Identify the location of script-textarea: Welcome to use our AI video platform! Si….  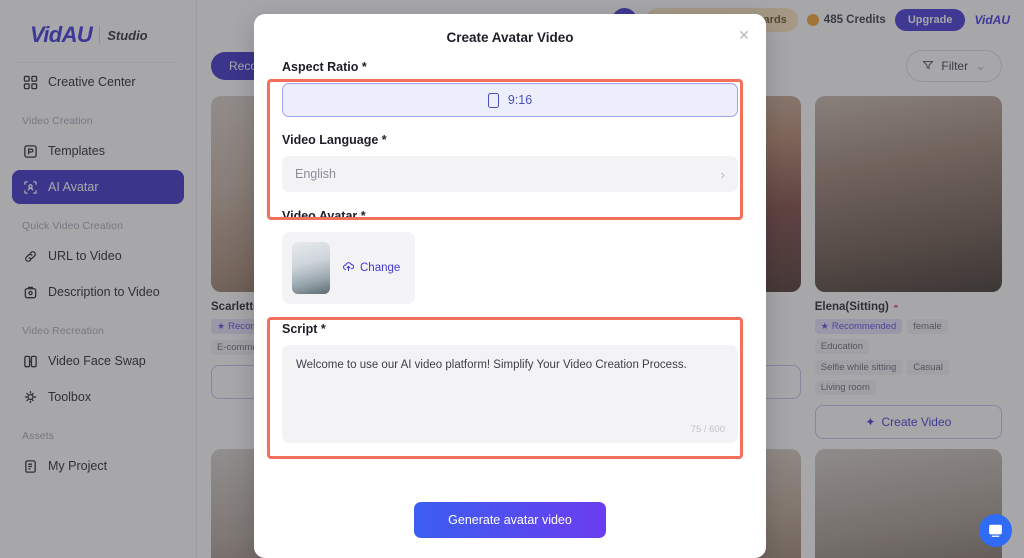
(510, 394).